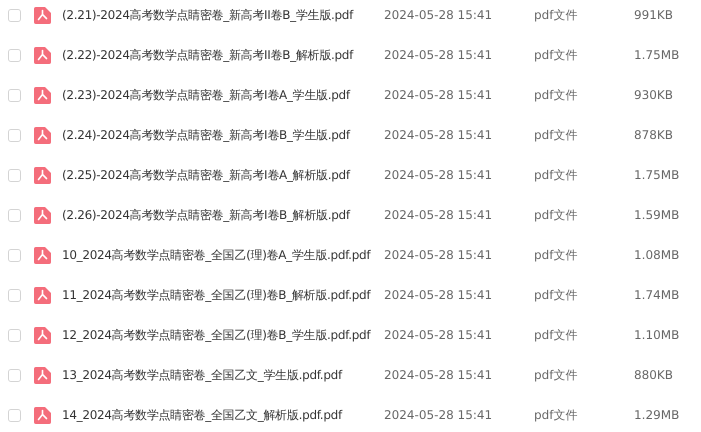  What do you see at coordinates (223, 415) in the screenshot?
I see `file-name: 14_2024高考数学点睛密卷_全国乙文_解析版.pdf.pdf` at bounding box center [223, 415].